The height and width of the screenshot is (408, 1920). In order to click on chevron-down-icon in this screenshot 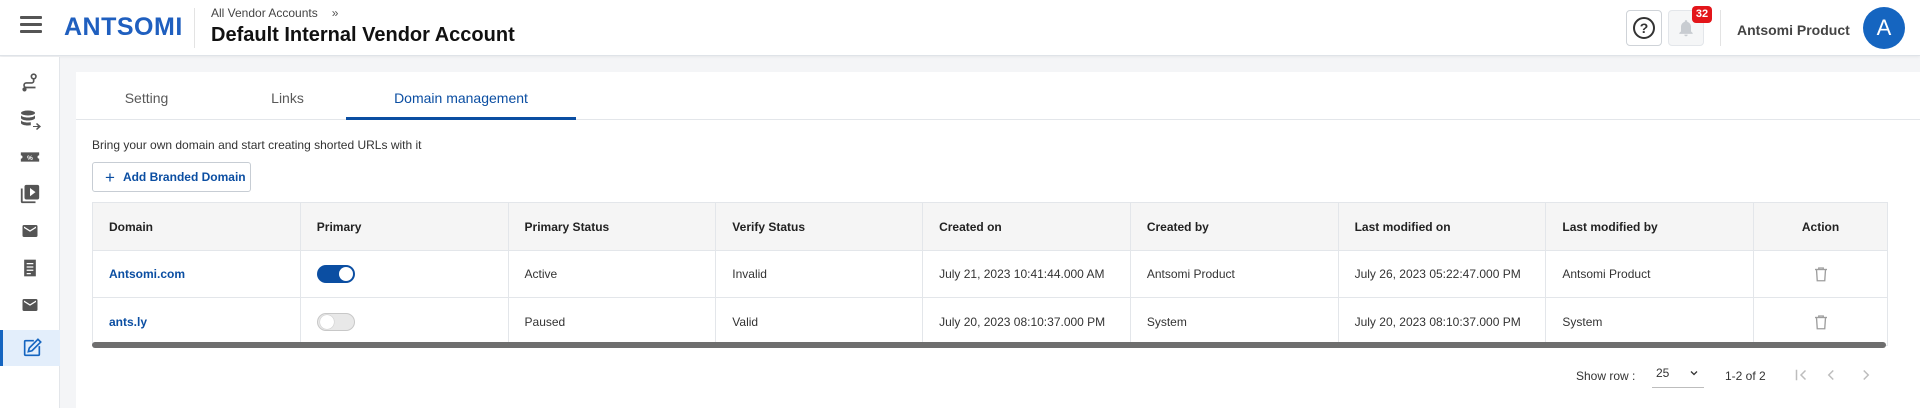, I will do `click(1694, 372)`.